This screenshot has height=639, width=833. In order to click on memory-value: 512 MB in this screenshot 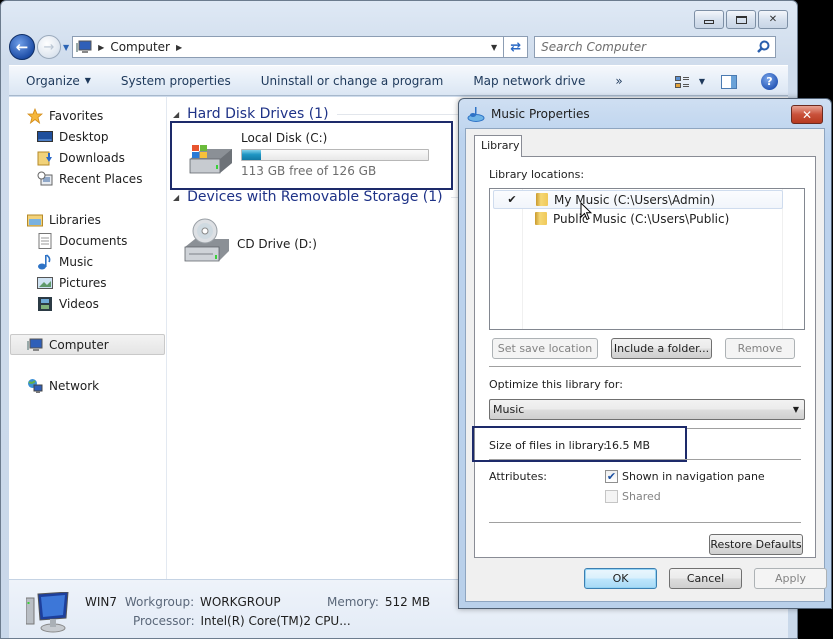, I will do `click(407, 602)`.